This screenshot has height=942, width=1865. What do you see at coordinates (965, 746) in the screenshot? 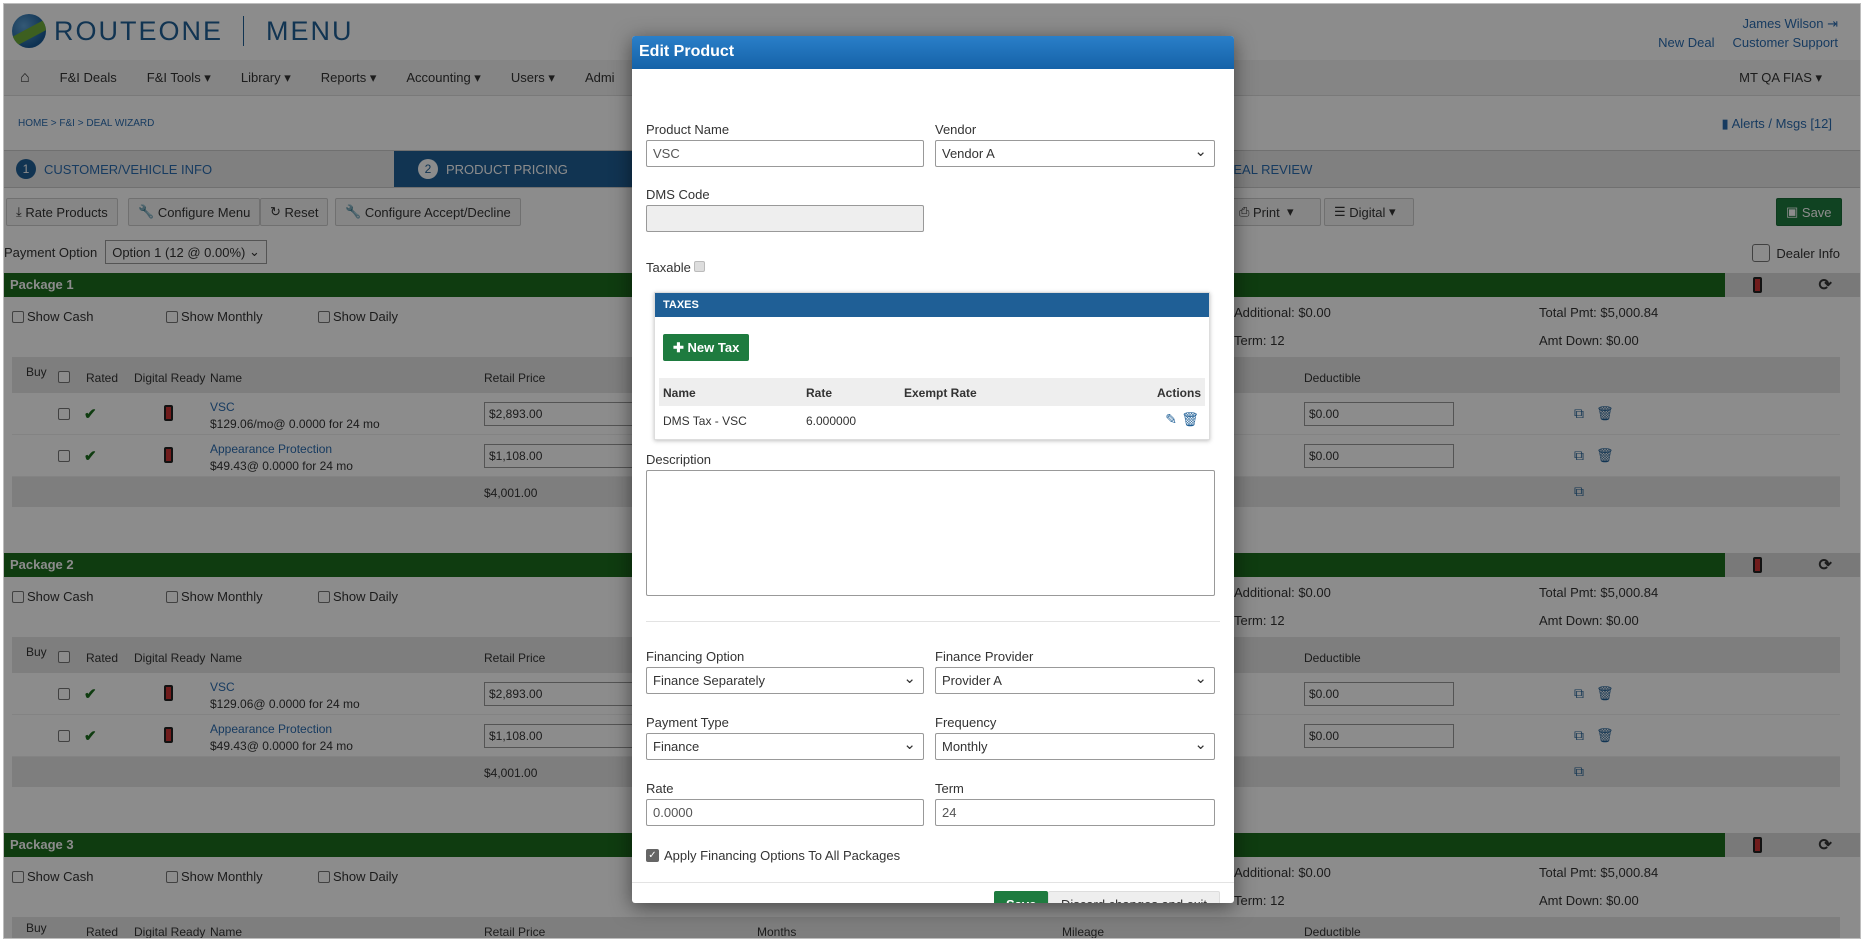
I see `frequency-value: Monthly` at bounding box center [965, 746].